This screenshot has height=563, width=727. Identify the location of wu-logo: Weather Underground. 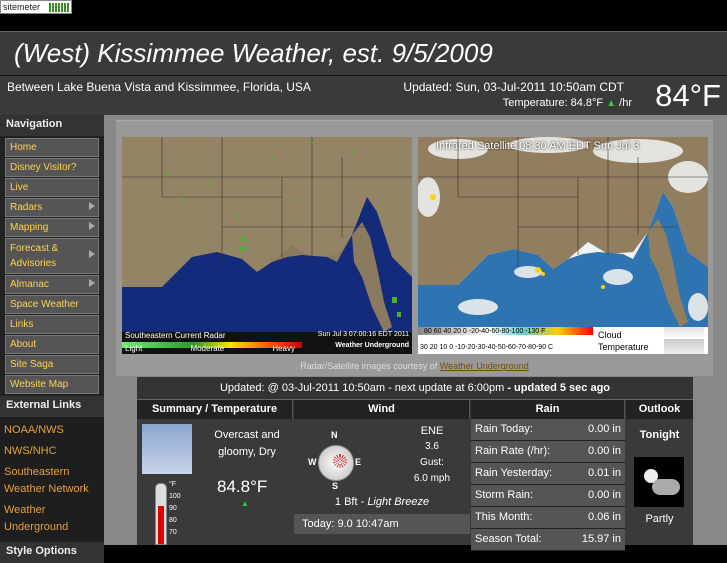
(372, 345).